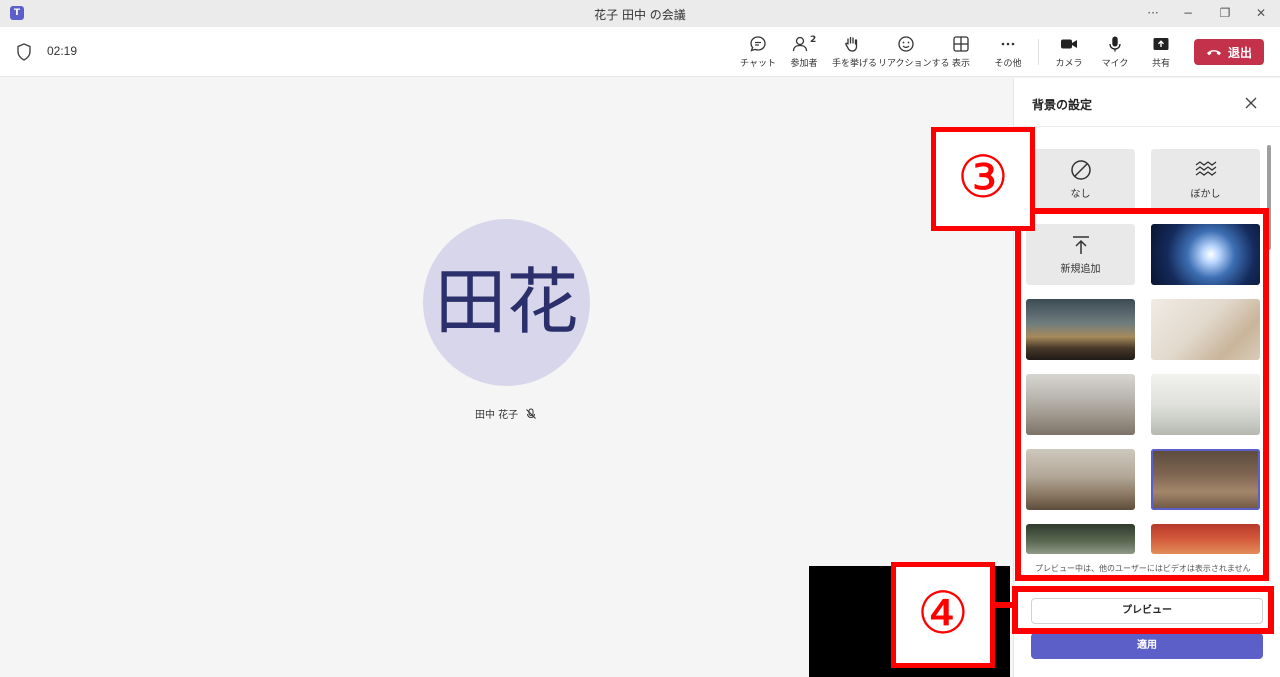 Image resolution: width=1280 pixels, height=677 pixels. What do you see at coordinates (1205, 168) in the screenshot?
I see `blur-icon` at bounding box center [1205, 168].